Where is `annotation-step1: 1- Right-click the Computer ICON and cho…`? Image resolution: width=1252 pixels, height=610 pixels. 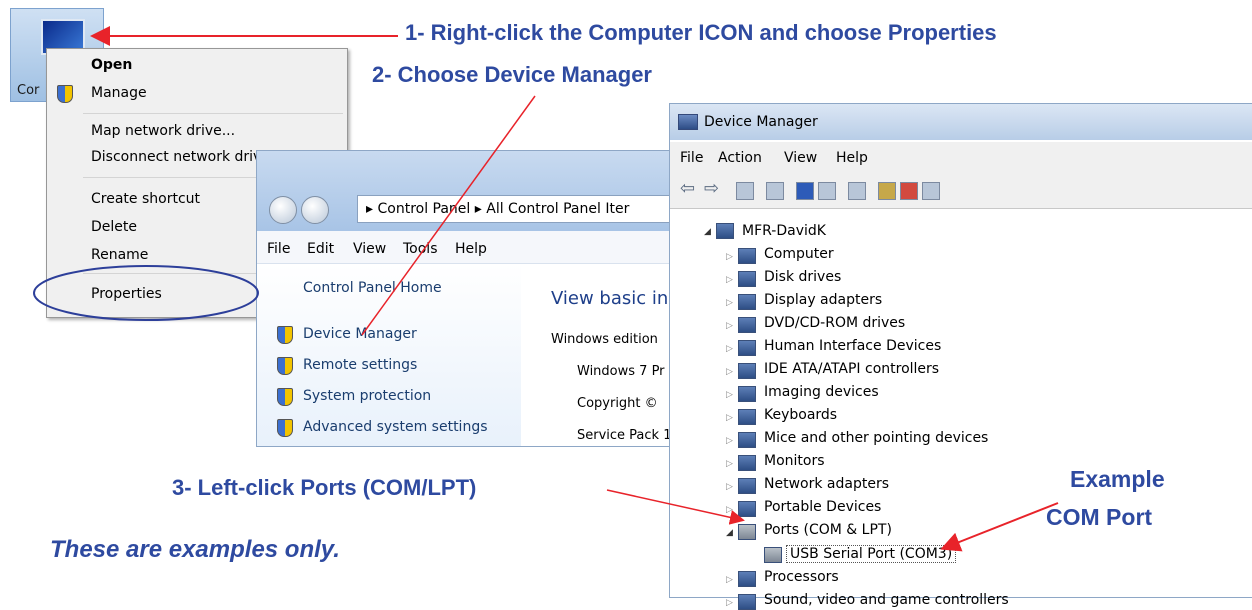 annotation-step1: 1- Right-click the Computer ICON and cho… is located at coordinates (701, 32).